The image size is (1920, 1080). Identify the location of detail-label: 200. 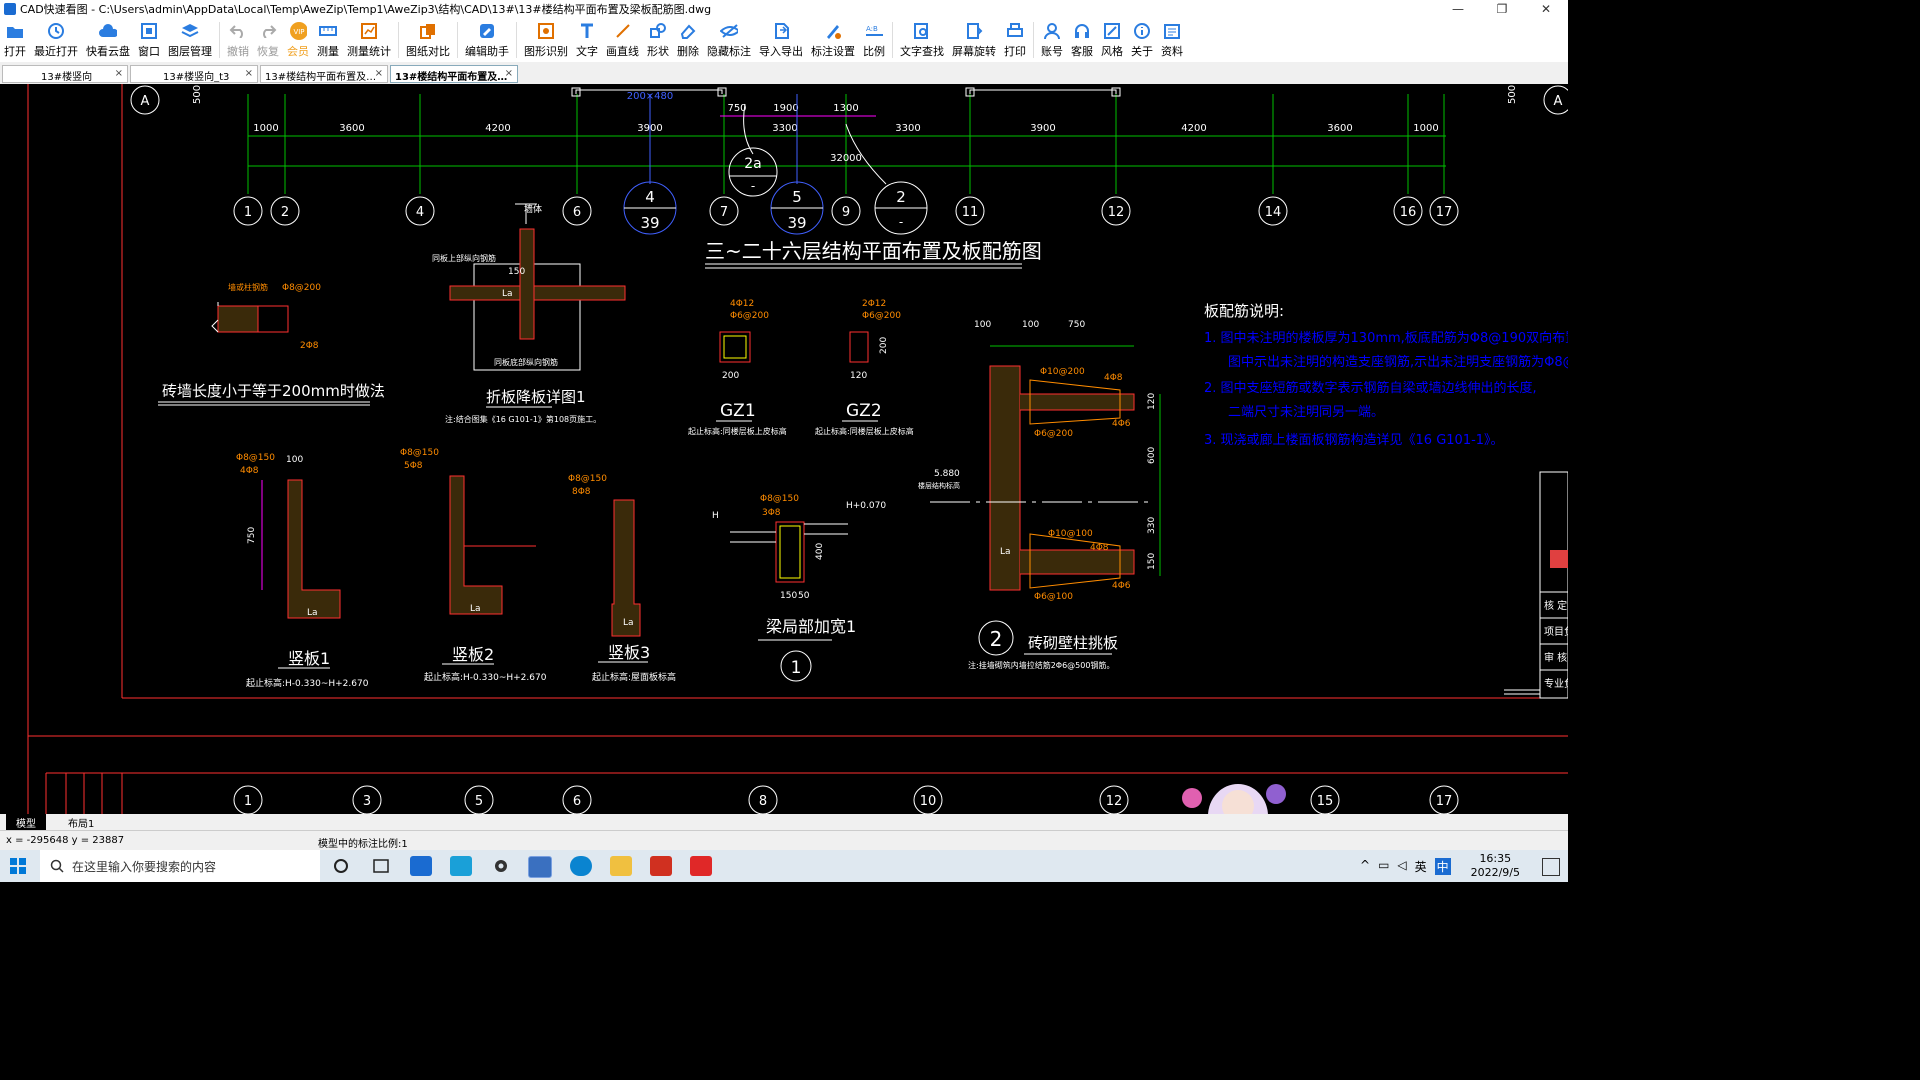
(730, 376).